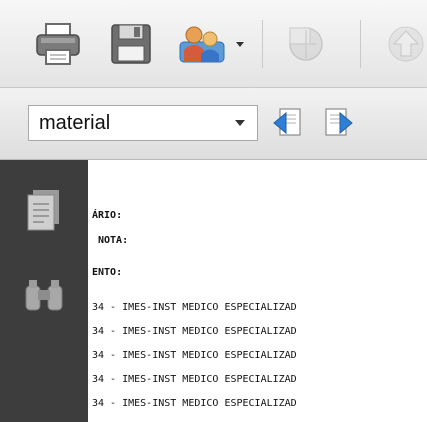  I want to click on disabled-tool-button, so click(306, 44).